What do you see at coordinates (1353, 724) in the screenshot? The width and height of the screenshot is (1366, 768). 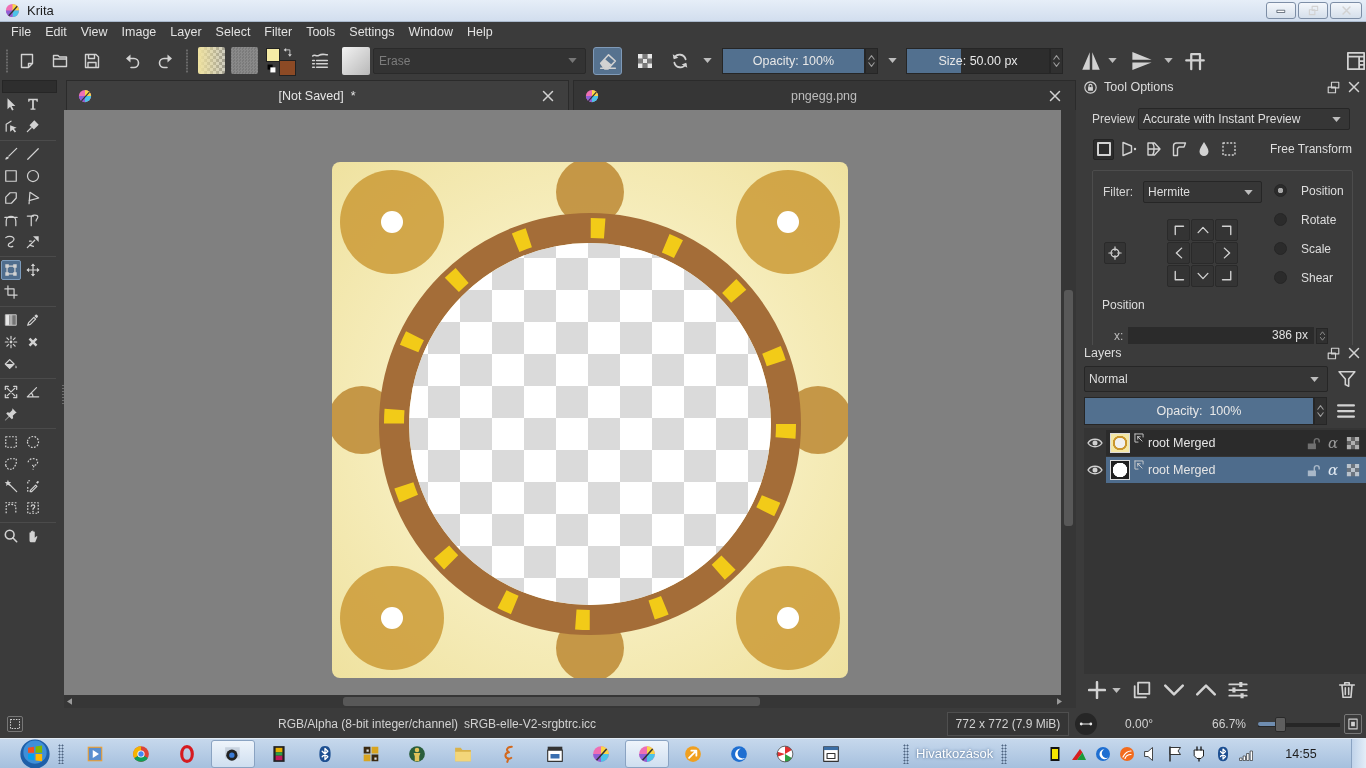 I see `fit-view-button` at bounding box center [1353, 724].